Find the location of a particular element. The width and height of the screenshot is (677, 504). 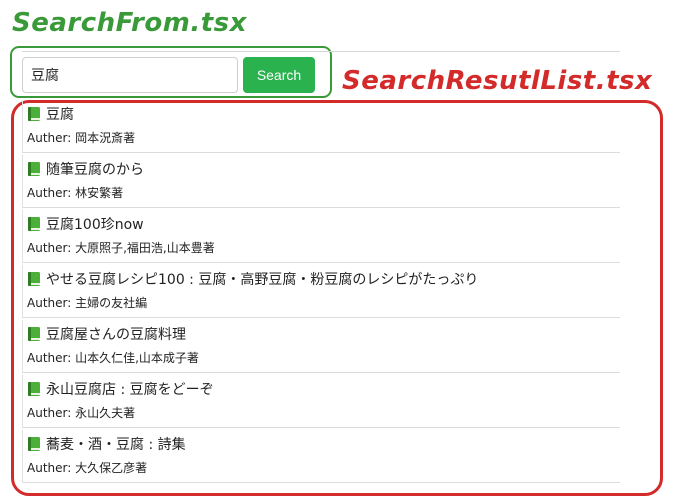

result-title-row: やせる豆腐レシピ100 : 豆腐・高野豆腐・粉豆腐のレシピがたっぷり is located at coordinates (252, 279).